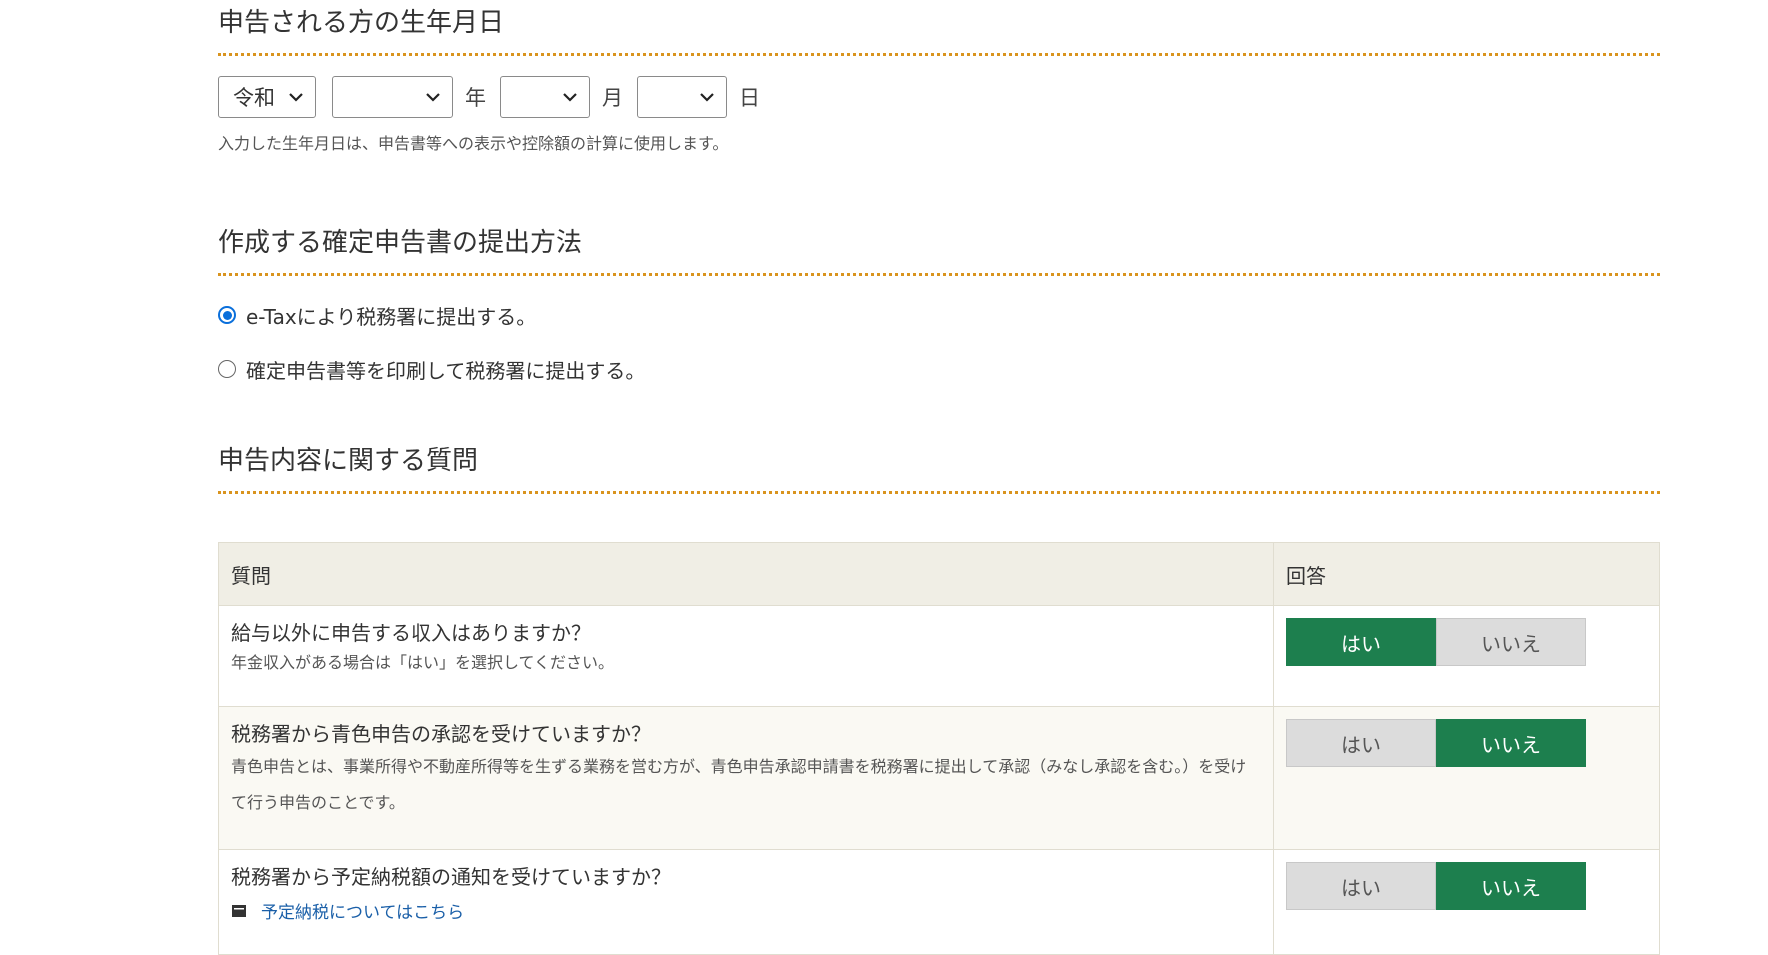  I want to click on document-icon, so click(239, 910).